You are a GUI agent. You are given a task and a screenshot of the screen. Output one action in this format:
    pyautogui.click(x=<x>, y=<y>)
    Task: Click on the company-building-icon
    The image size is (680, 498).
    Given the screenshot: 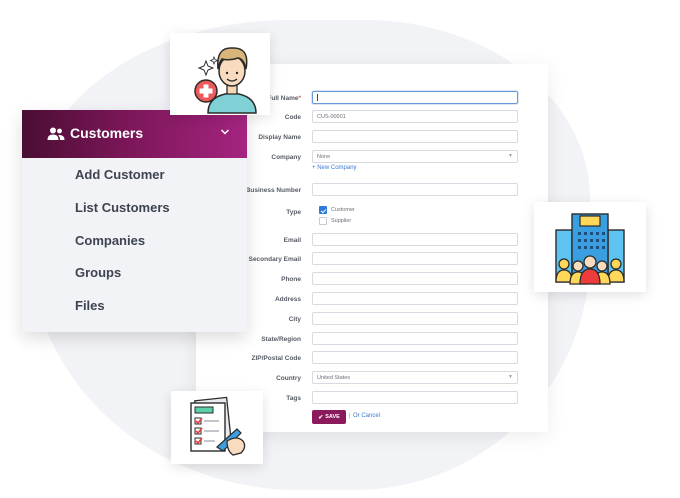 What is the action you would take?
    pyautogui.click(x=590, y=249)
    